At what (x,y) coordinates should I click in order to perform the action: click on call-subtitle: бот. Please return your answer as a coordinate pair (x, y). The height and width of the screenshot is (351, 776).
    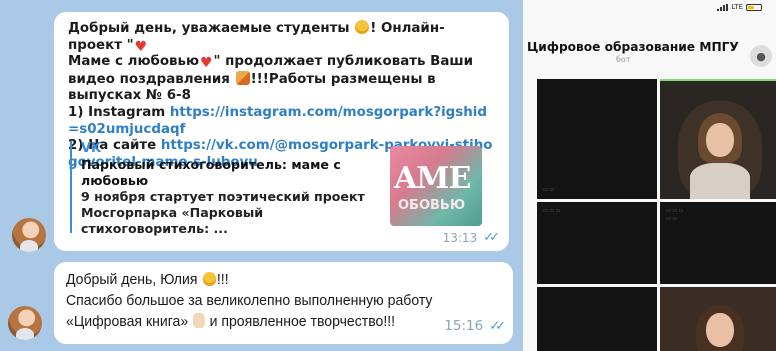
    Looking at the image, I should click on (623, 59).